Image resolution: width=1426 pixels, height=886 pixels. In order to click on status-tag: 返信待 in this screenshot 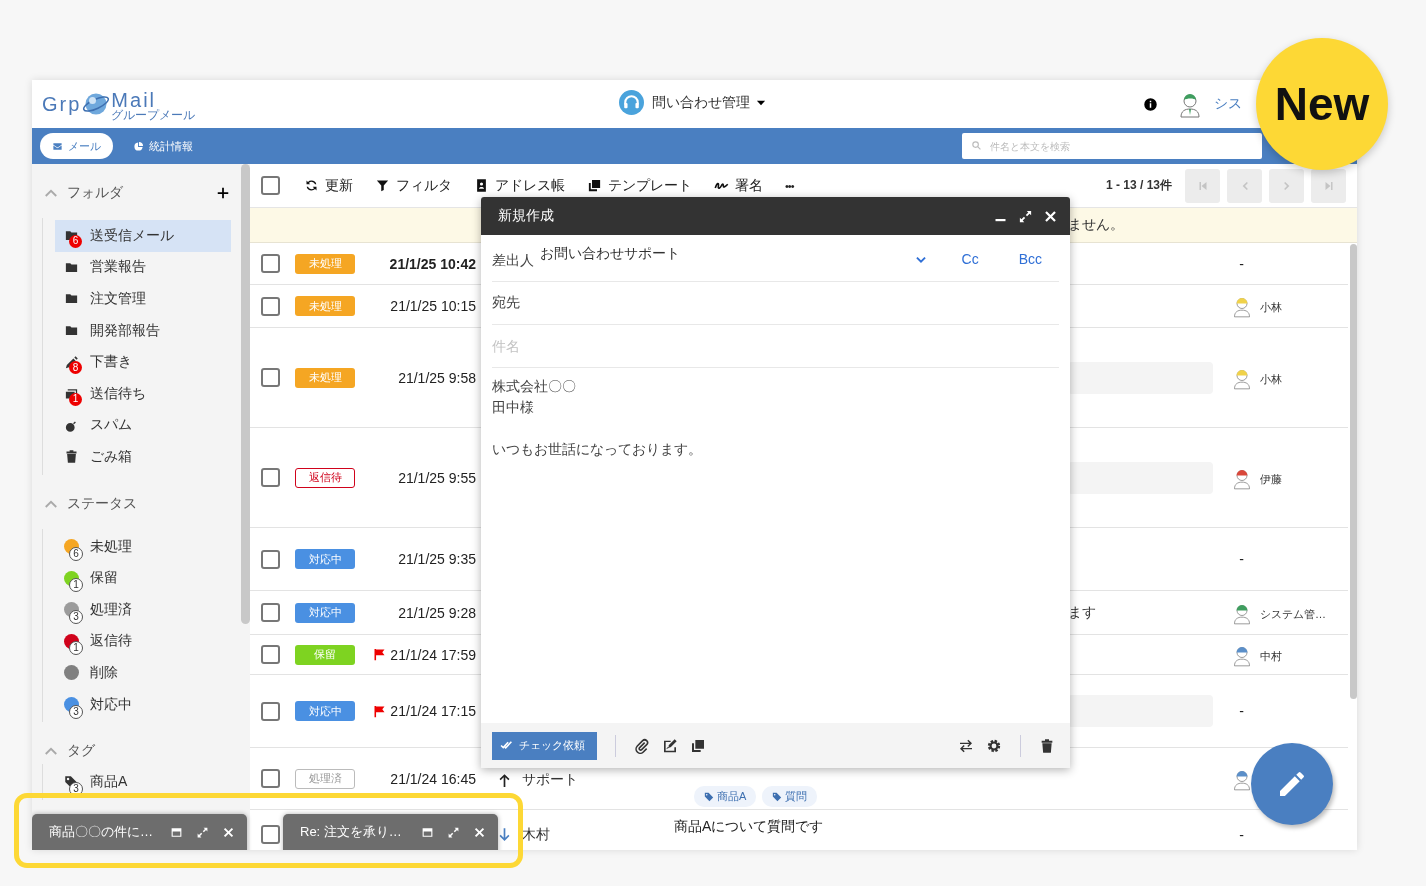, I will do `click(325, 477)`.